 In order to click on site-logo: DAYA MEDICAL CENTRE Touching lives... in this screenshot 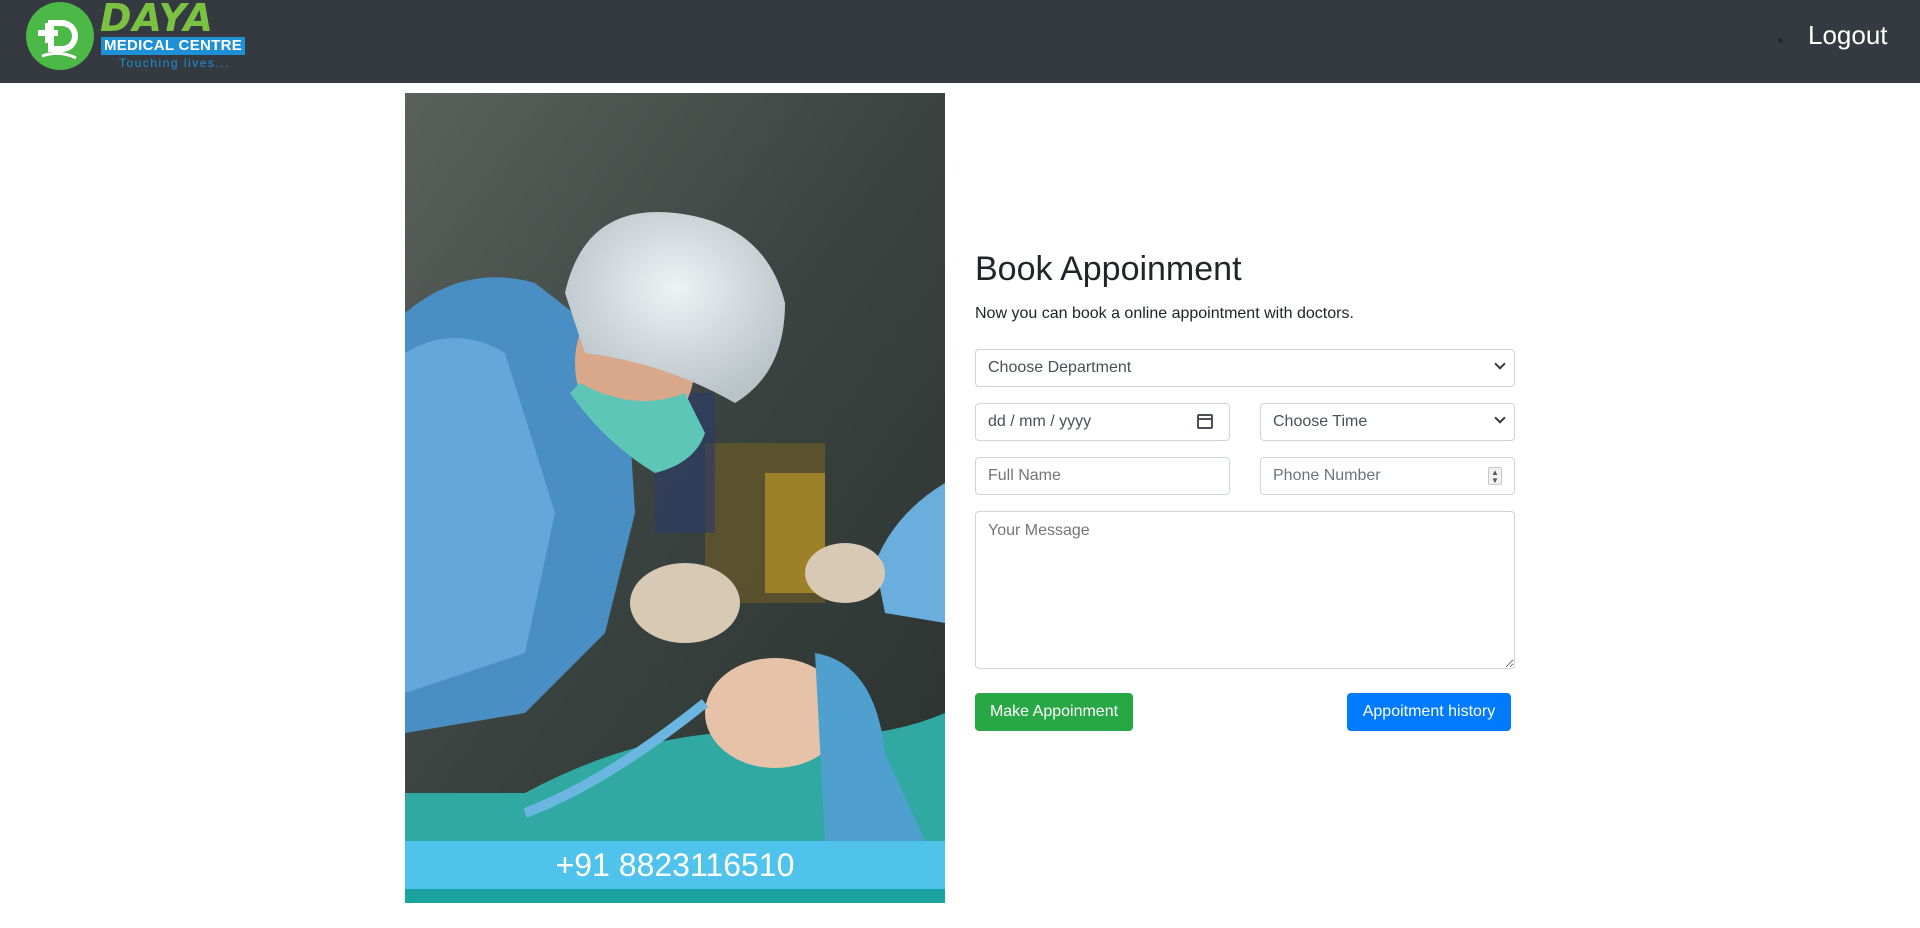, I will do `click(139, 38)`.